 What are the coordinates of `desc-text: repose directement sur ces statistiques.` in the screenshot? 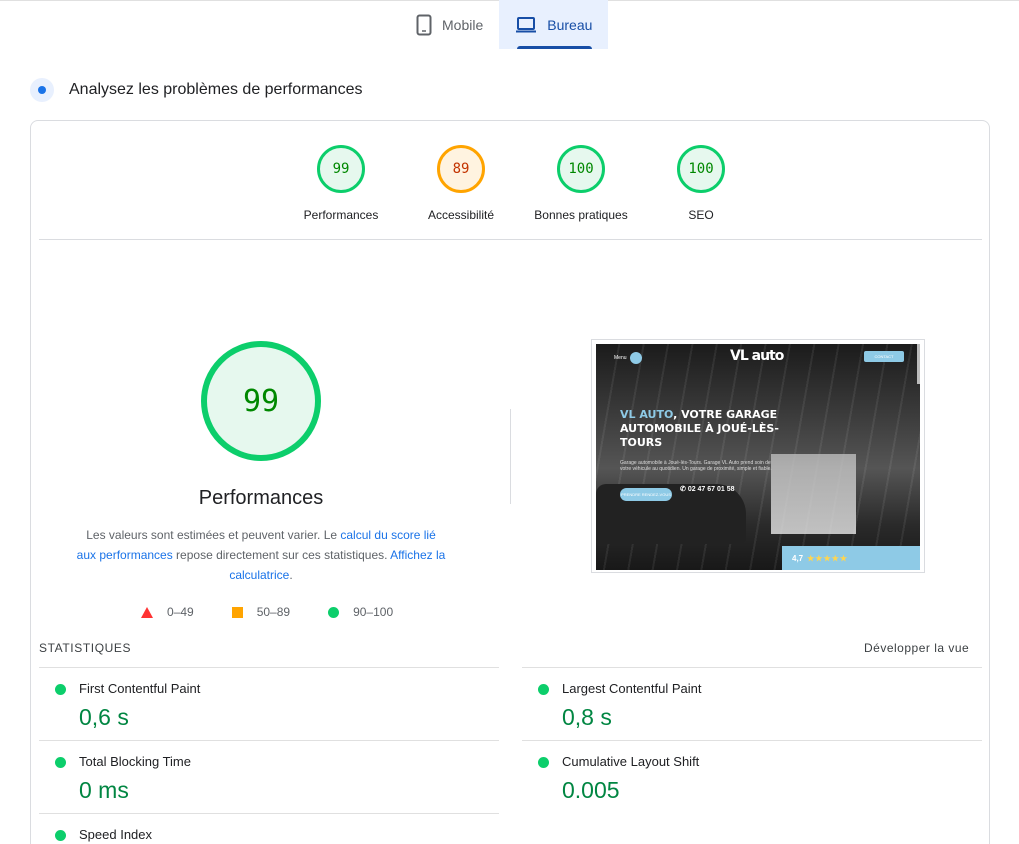 It's located at (281, 555).